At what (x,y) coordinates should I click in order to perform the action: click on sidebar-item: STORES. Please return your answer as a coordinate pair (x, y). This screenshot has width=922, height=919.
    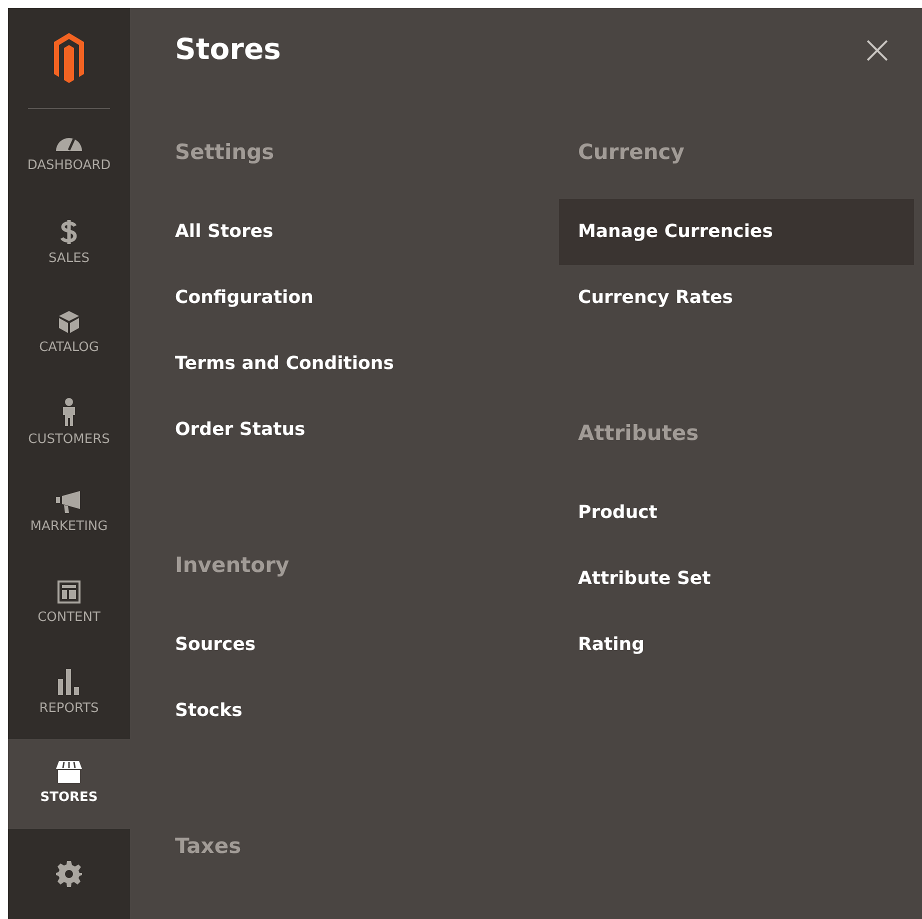
    Looking at the image, I should click on (69, 783).